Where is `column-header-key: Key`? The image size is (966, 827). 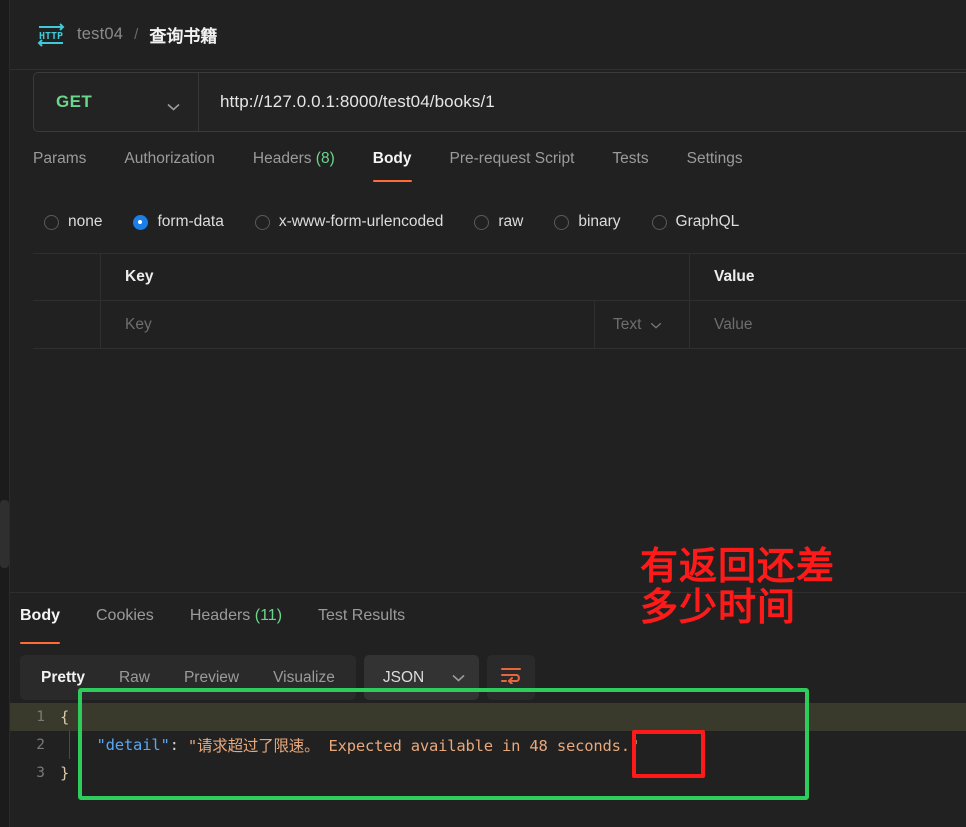
column-header-key: Key is located at coordinates (139, 276).